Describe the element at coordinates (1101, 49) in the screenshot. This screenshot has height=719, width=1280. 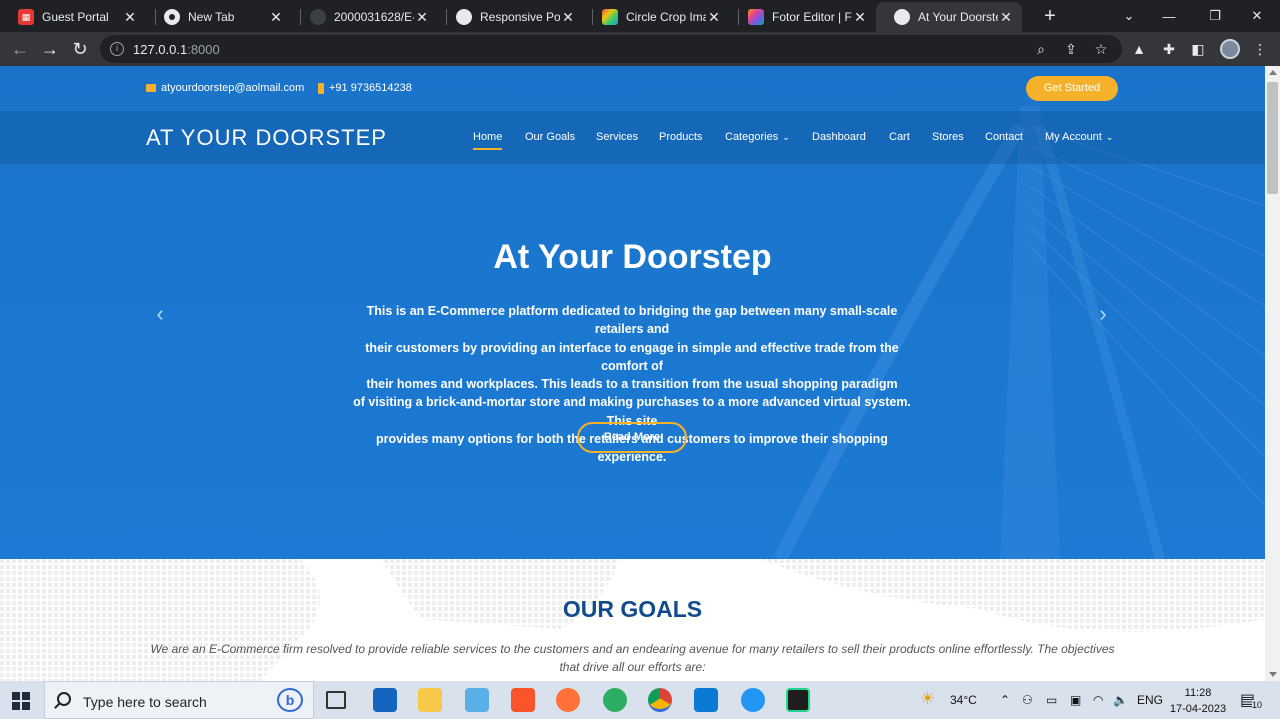
I see `bookmark-star-icon: ☆` at that location.